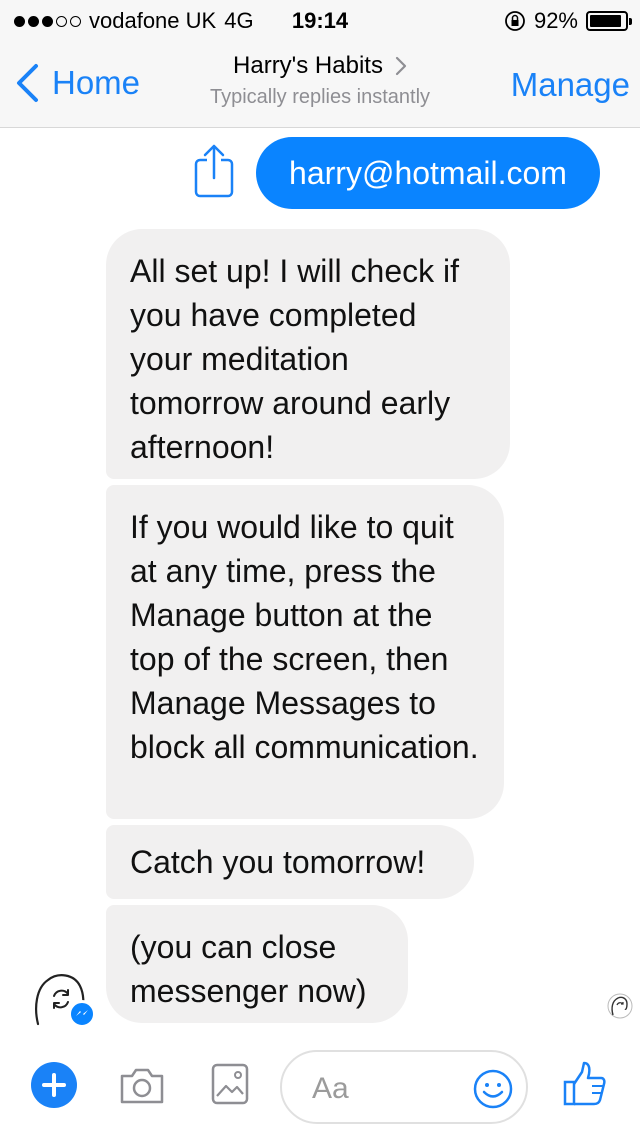 The width and height of the screenshot is (640, 1136). Describe the element at coordinates (257, 964) in the screenshot. I see `incoming-message: (you can close messenger now)` at that location.